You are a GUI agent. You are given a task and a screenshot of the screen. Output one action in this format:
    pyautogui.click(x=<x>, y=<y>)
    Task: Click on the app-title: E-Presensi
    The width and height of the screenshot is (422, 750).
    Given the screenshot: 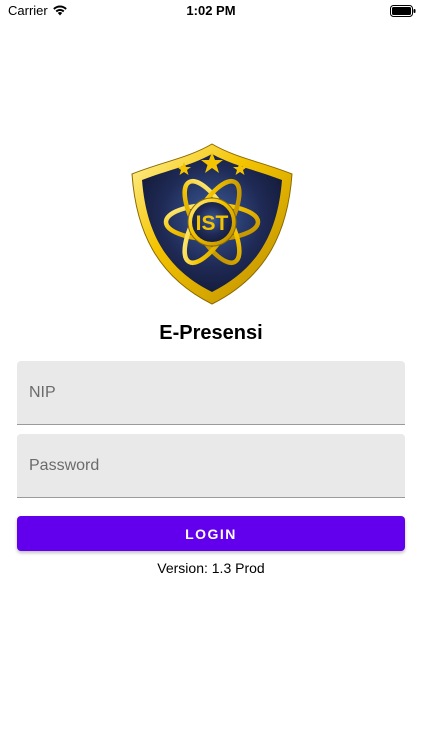 What is the action you would take?
    pyautogui.click(x=211, y=333)
    